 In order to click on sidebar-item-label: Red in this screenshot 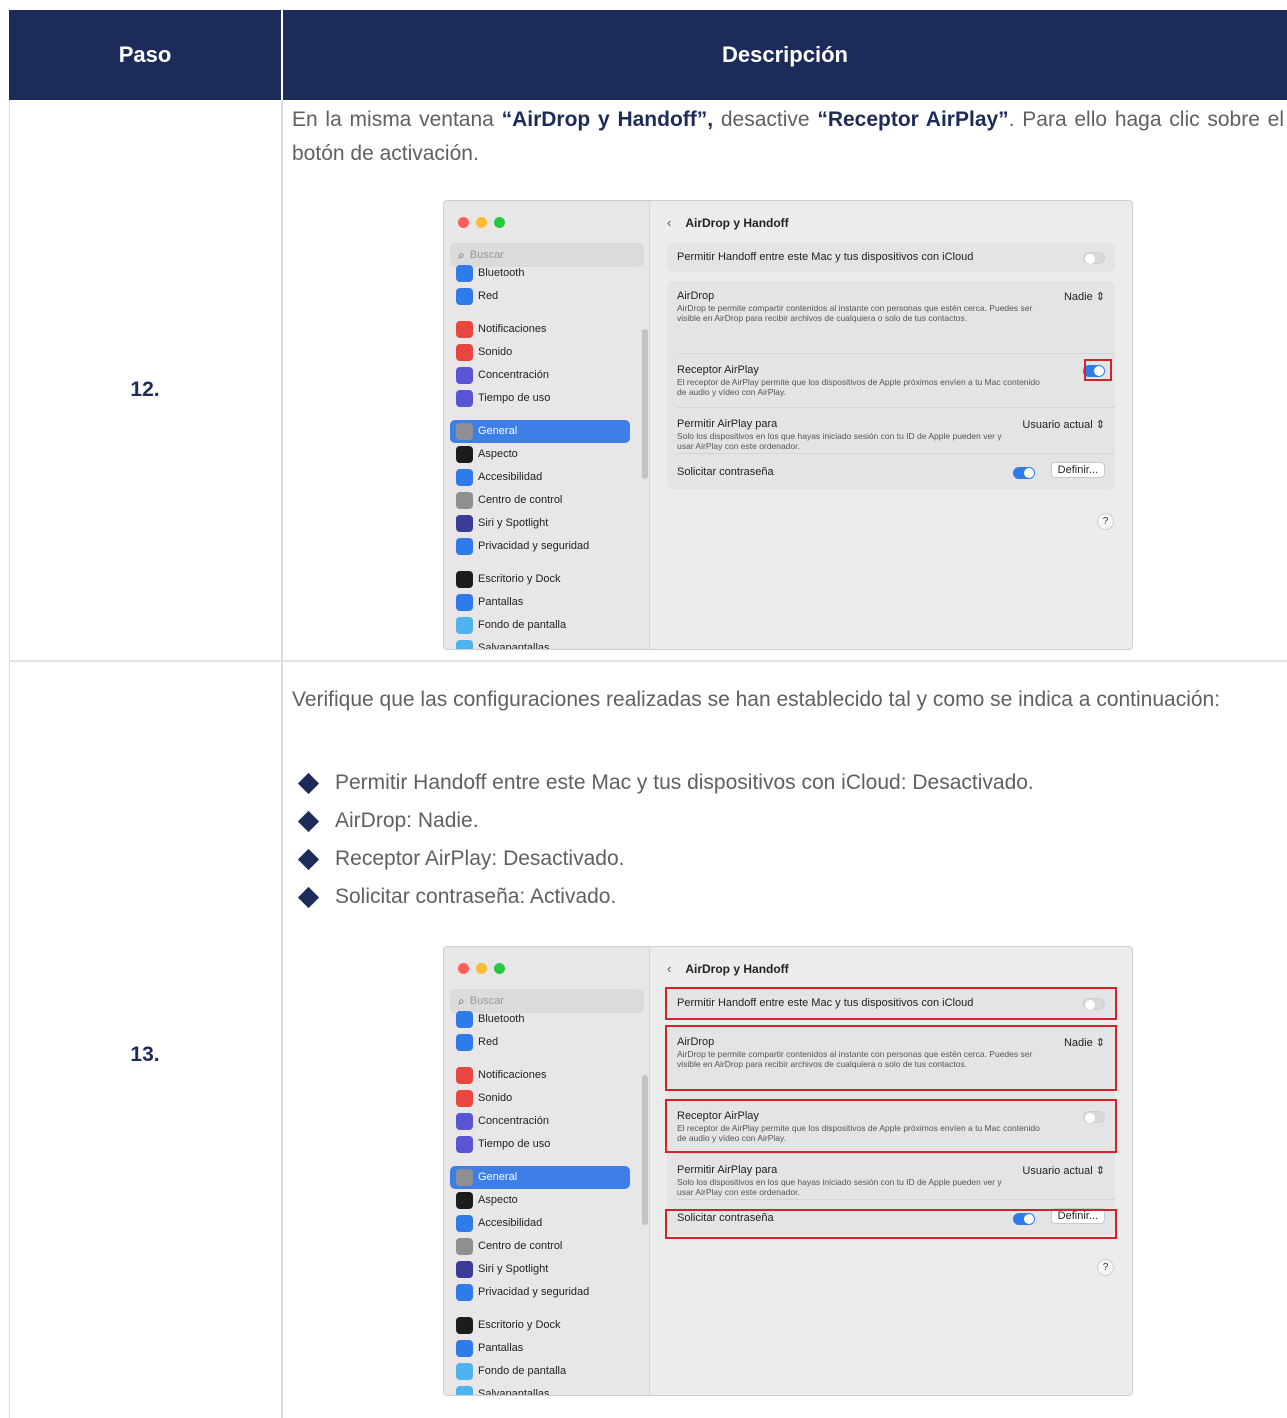, I will do `click(488, 1042)`.